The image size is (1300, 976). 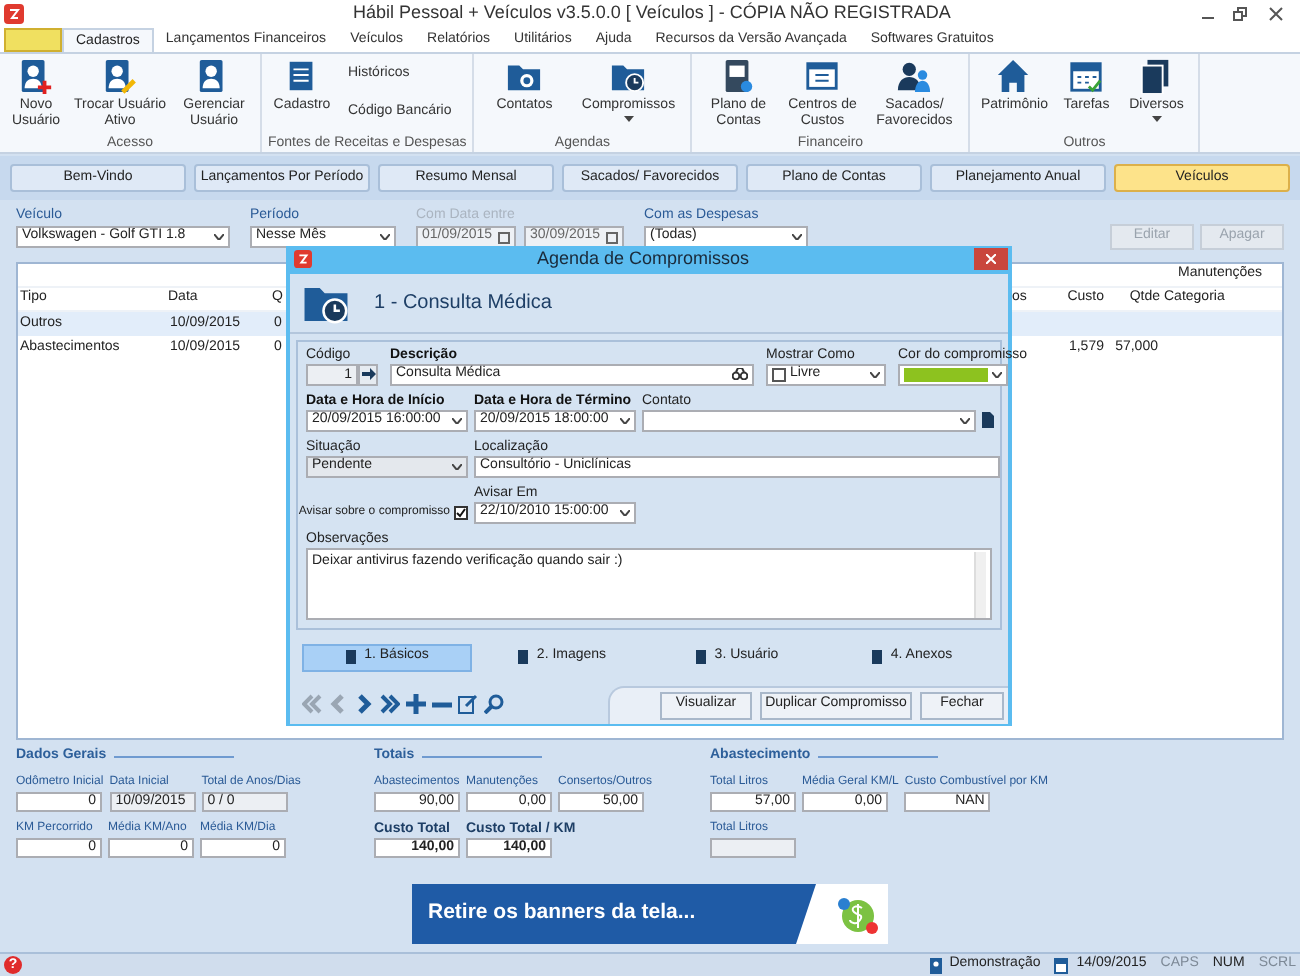 What do you see at coordinates (643, 259) in the screenshot?
I see `dialog-title: Agenda de Compromissos` at bounding box center [643, 259].